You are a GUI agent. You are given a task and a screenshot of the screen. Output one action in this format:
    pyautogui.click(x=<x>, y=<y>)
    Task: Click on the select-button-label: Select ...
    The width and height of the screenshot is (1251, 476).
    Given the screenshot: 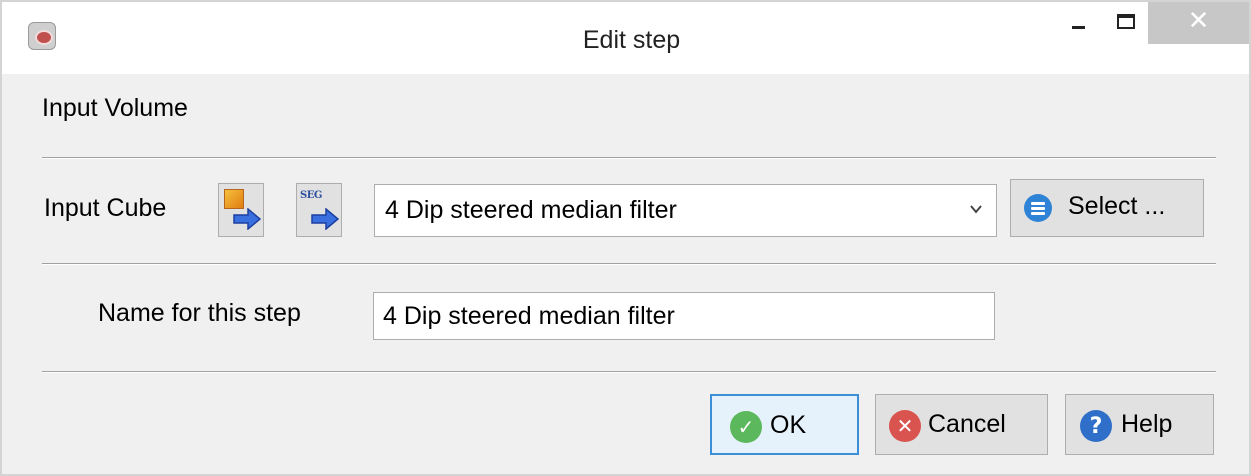 What is the action you would take?
    pyautogui.click(x=1117, y=206)
    